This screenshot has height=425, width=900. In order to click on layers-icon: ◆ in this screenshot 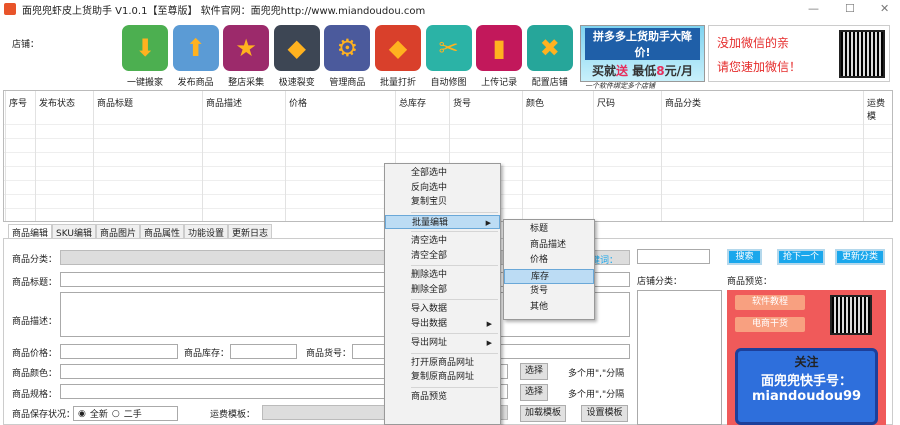, I will do `click(296, 48)`.